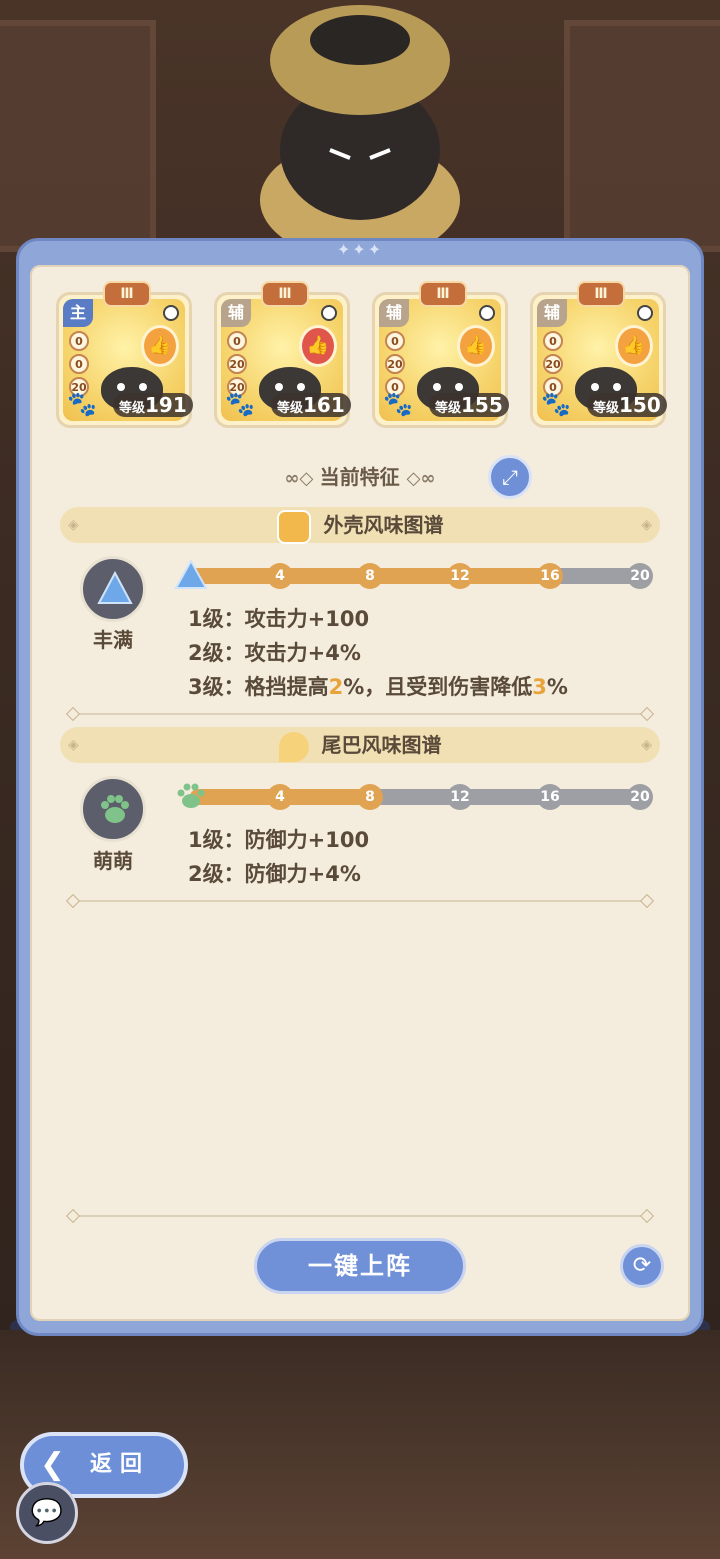  I want to click on trait-level-3: 3级：格挡提高2%，且受到伤害降低3%, so click(378, 686).